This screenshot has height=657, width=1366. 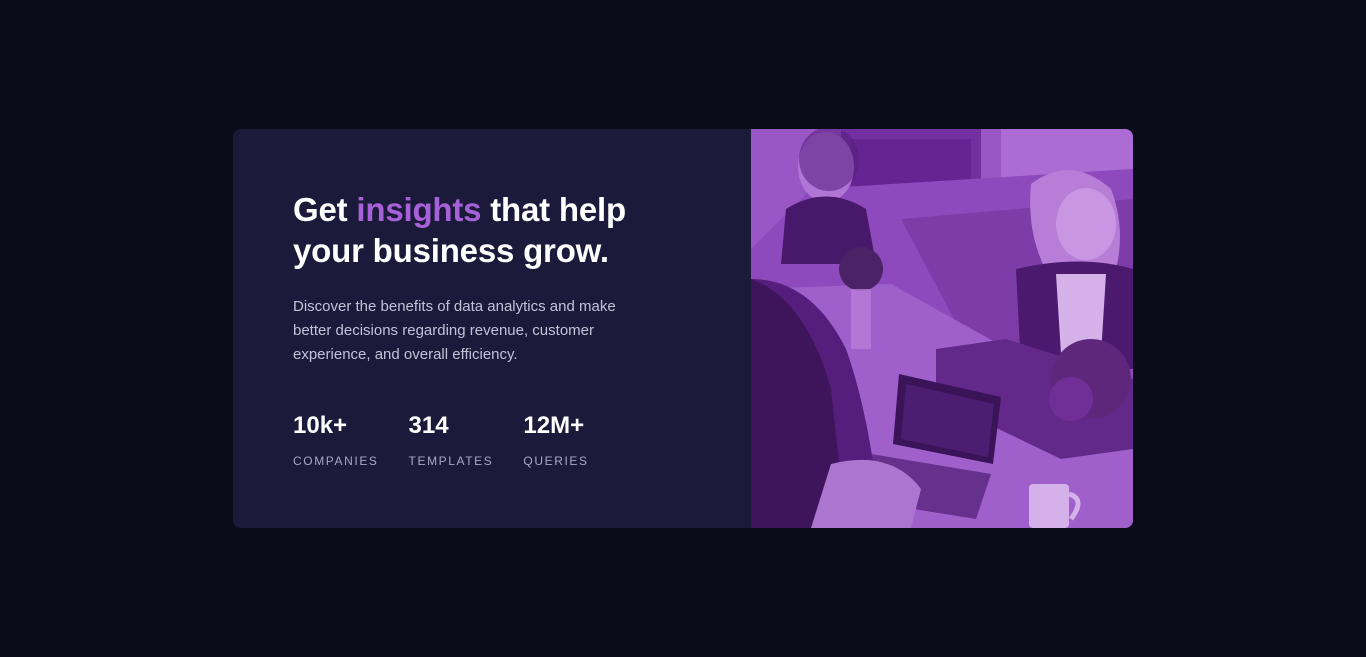 What do you see at coordinates (336, 439) in the screenshot?
I see `stat-companies: 10k+ COMPANIES` at bounding box center [336, 439].